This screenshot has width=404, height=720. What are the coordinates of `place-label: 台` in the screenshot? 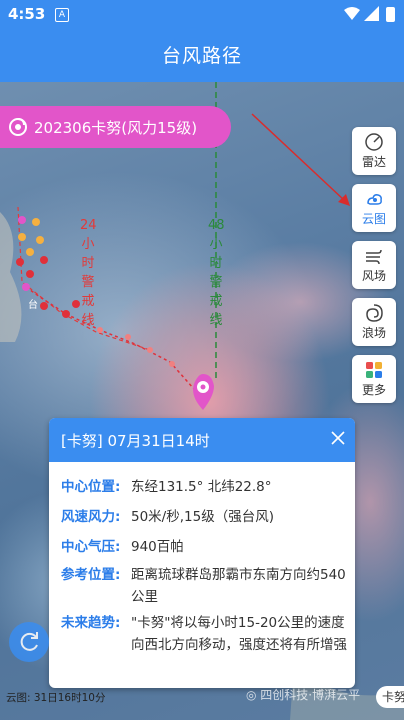 It's located at (33, 304).